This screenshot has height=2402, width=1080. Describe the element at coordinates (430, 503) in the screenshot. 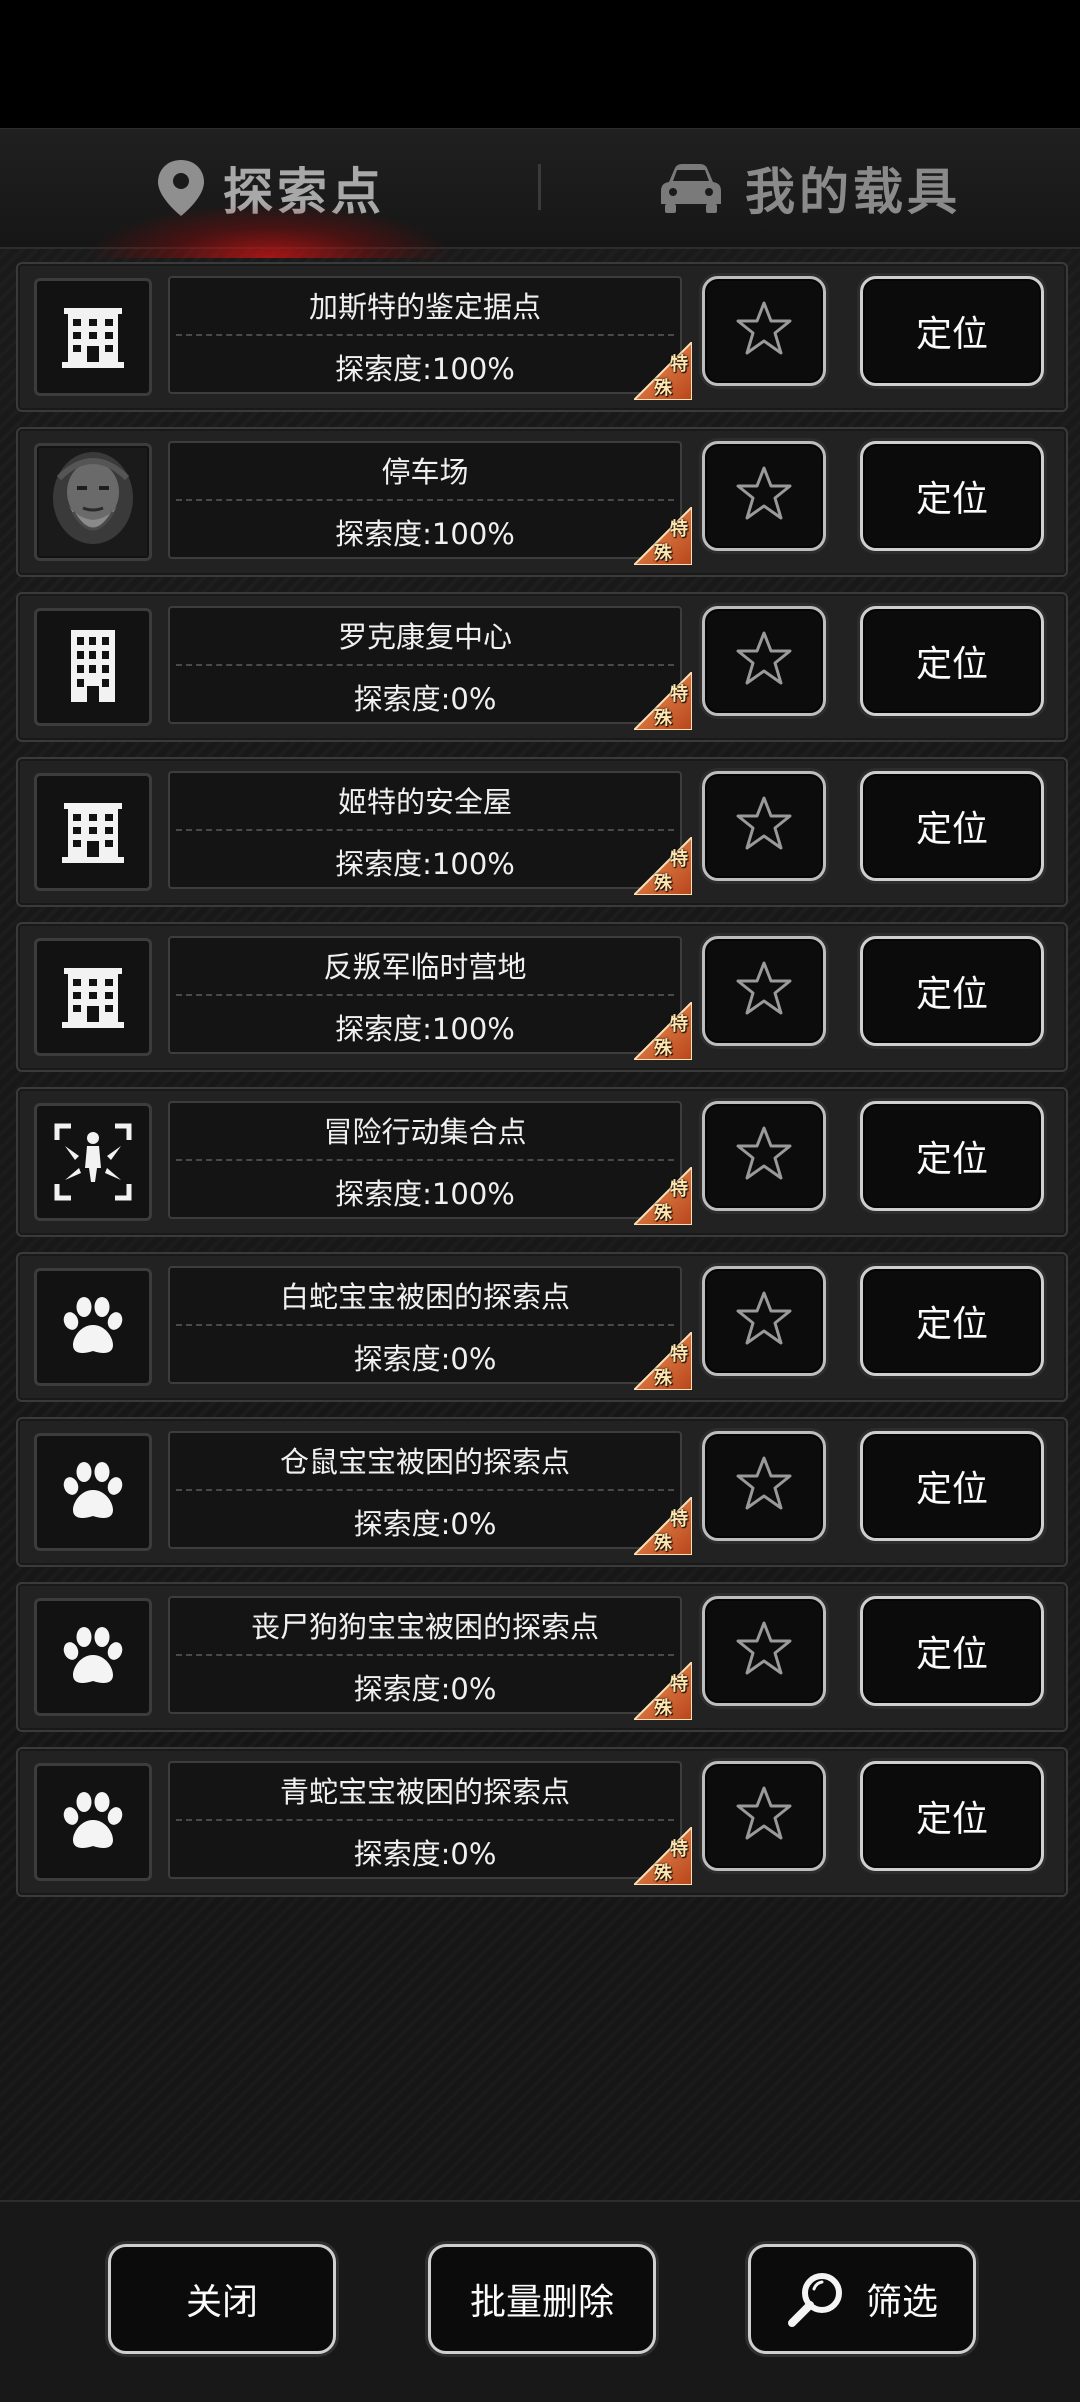

I see `location-info: 停车场 探索度:100% 特殊` at that location.